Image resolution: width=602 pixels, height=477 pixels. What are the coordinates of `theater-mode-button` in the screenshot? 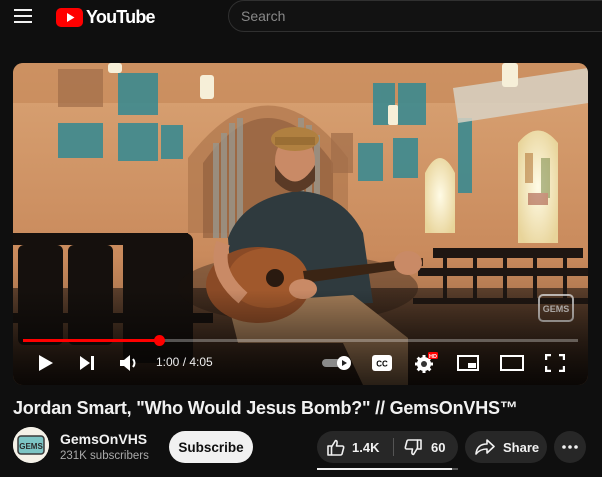 It's located at (512, 363).